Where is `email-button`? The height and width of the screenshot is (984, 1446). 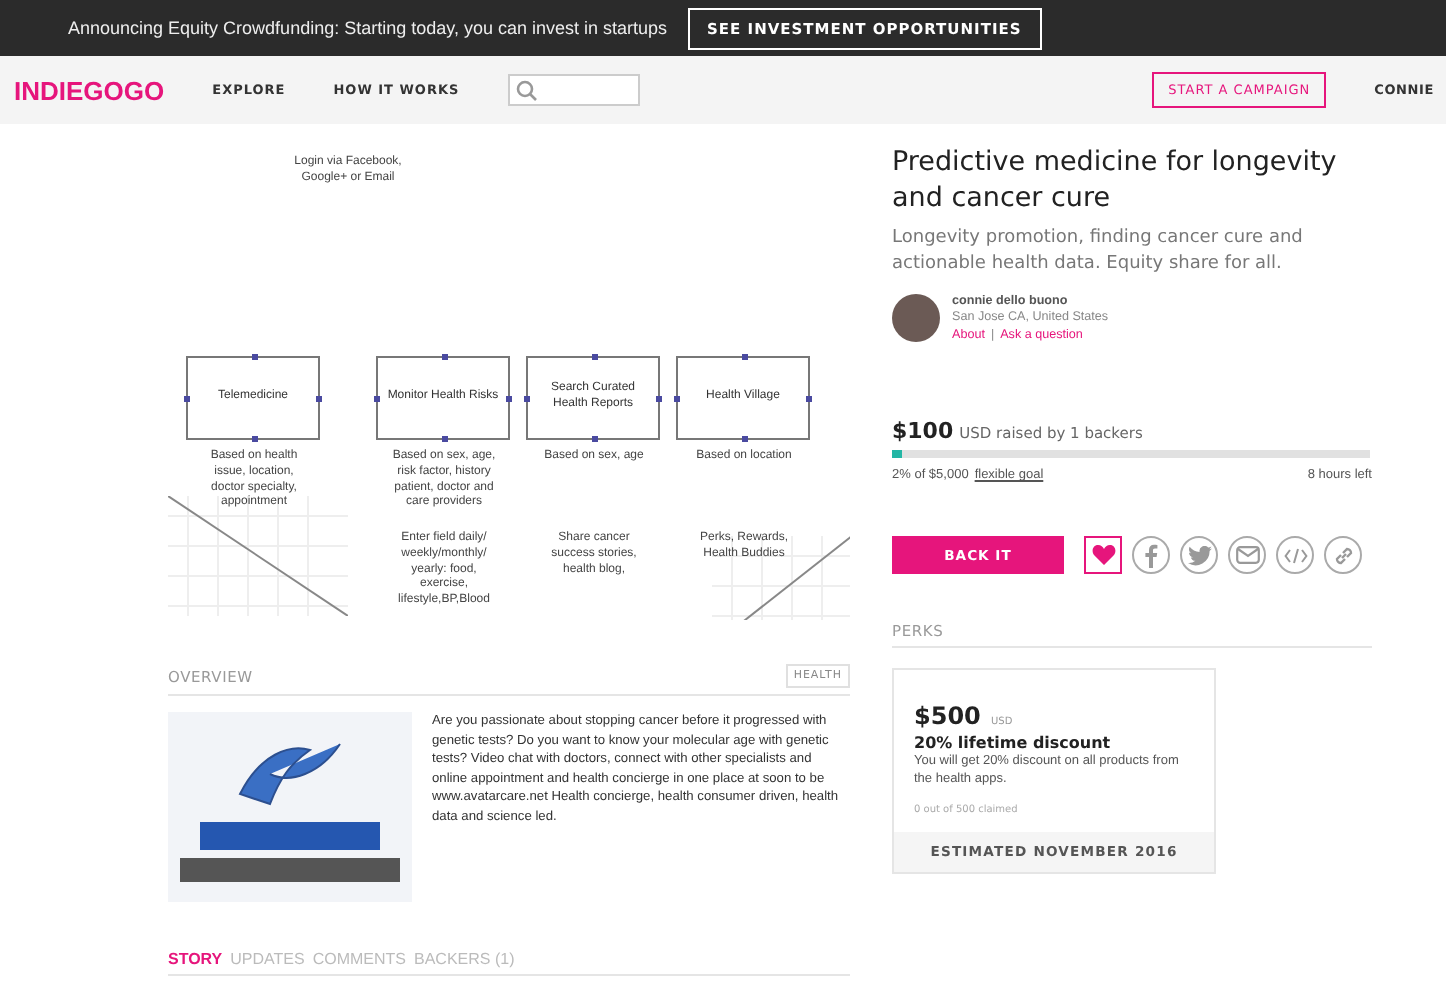
email-button is located at coordinates (1247, 555).